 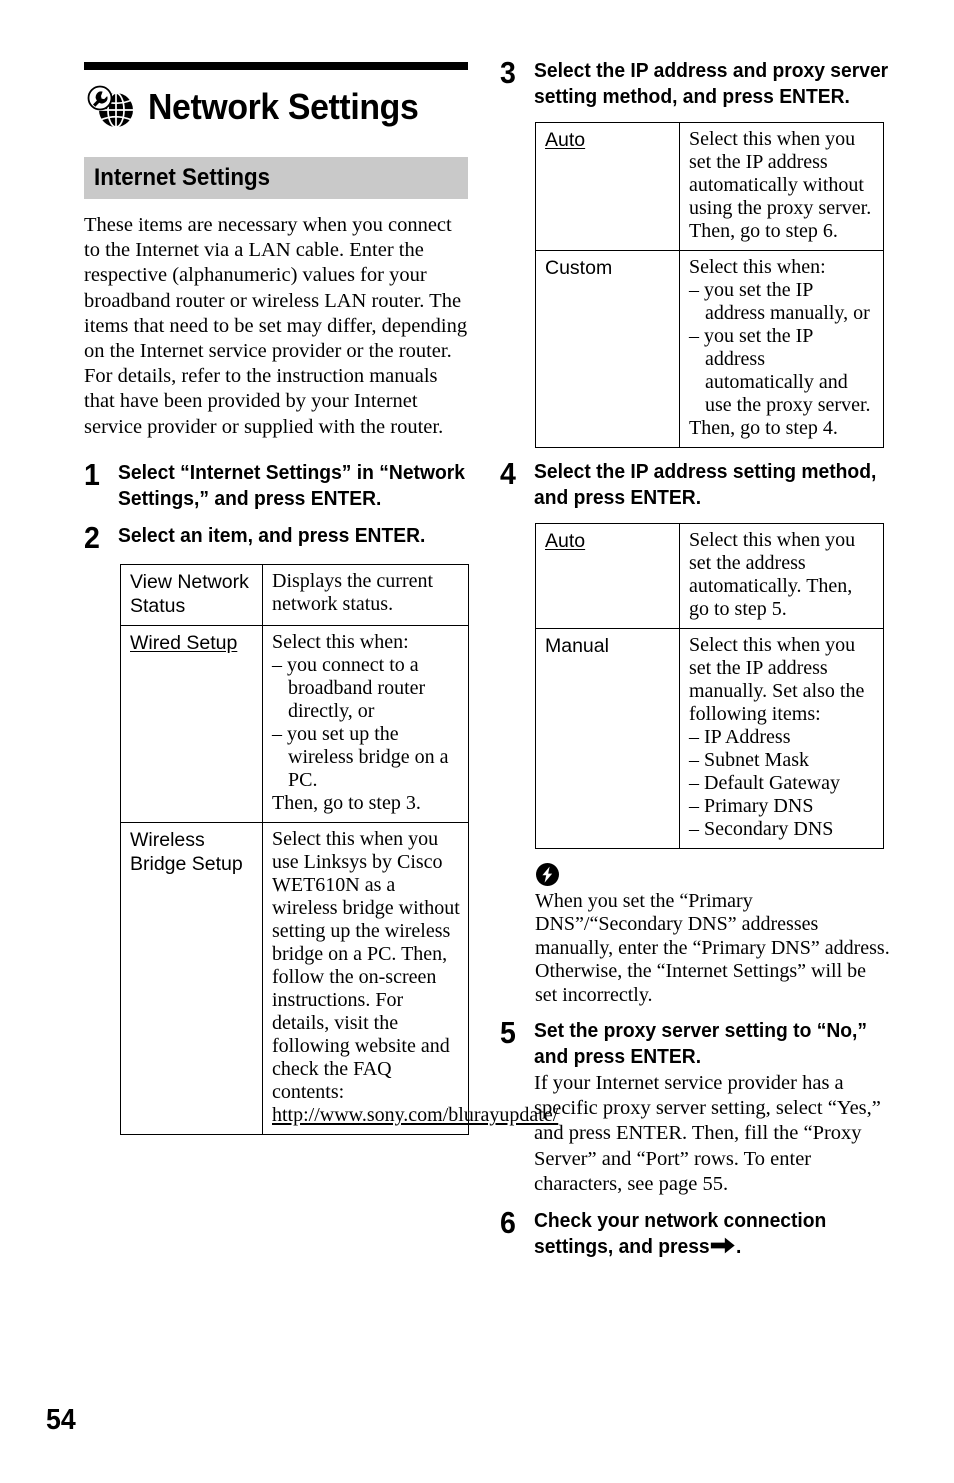 I want to click on table-key-label: View Network Status, so click(x=189, y=594).